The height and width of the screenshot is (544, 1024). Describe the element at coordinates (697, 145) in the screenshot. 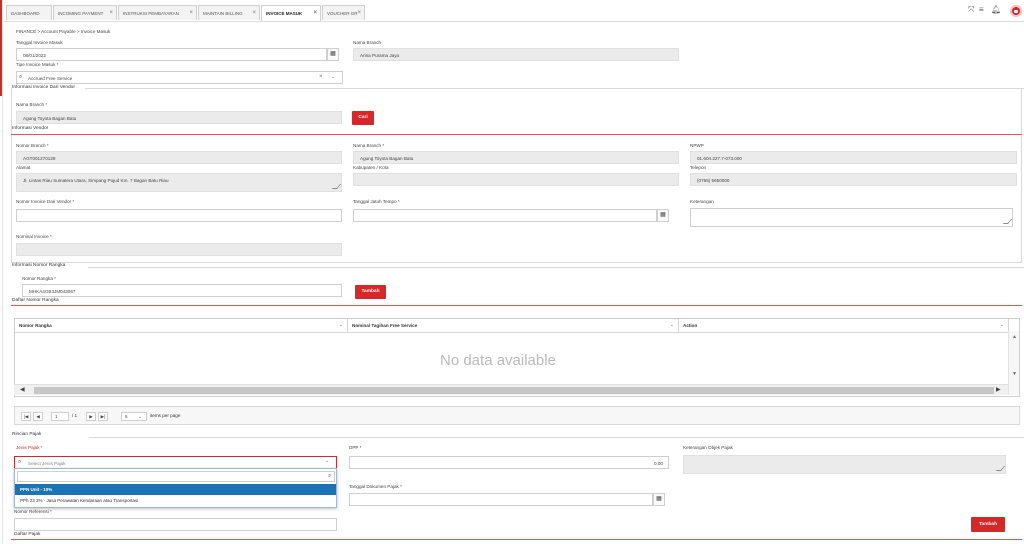

I see `npwp-label: NPWP` at that location.